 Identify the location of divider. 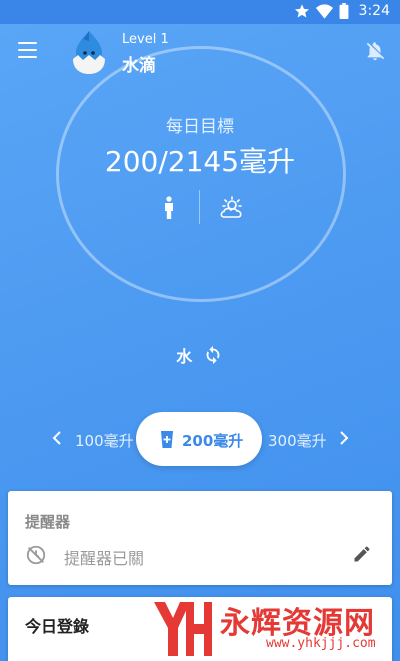
(199, 207).